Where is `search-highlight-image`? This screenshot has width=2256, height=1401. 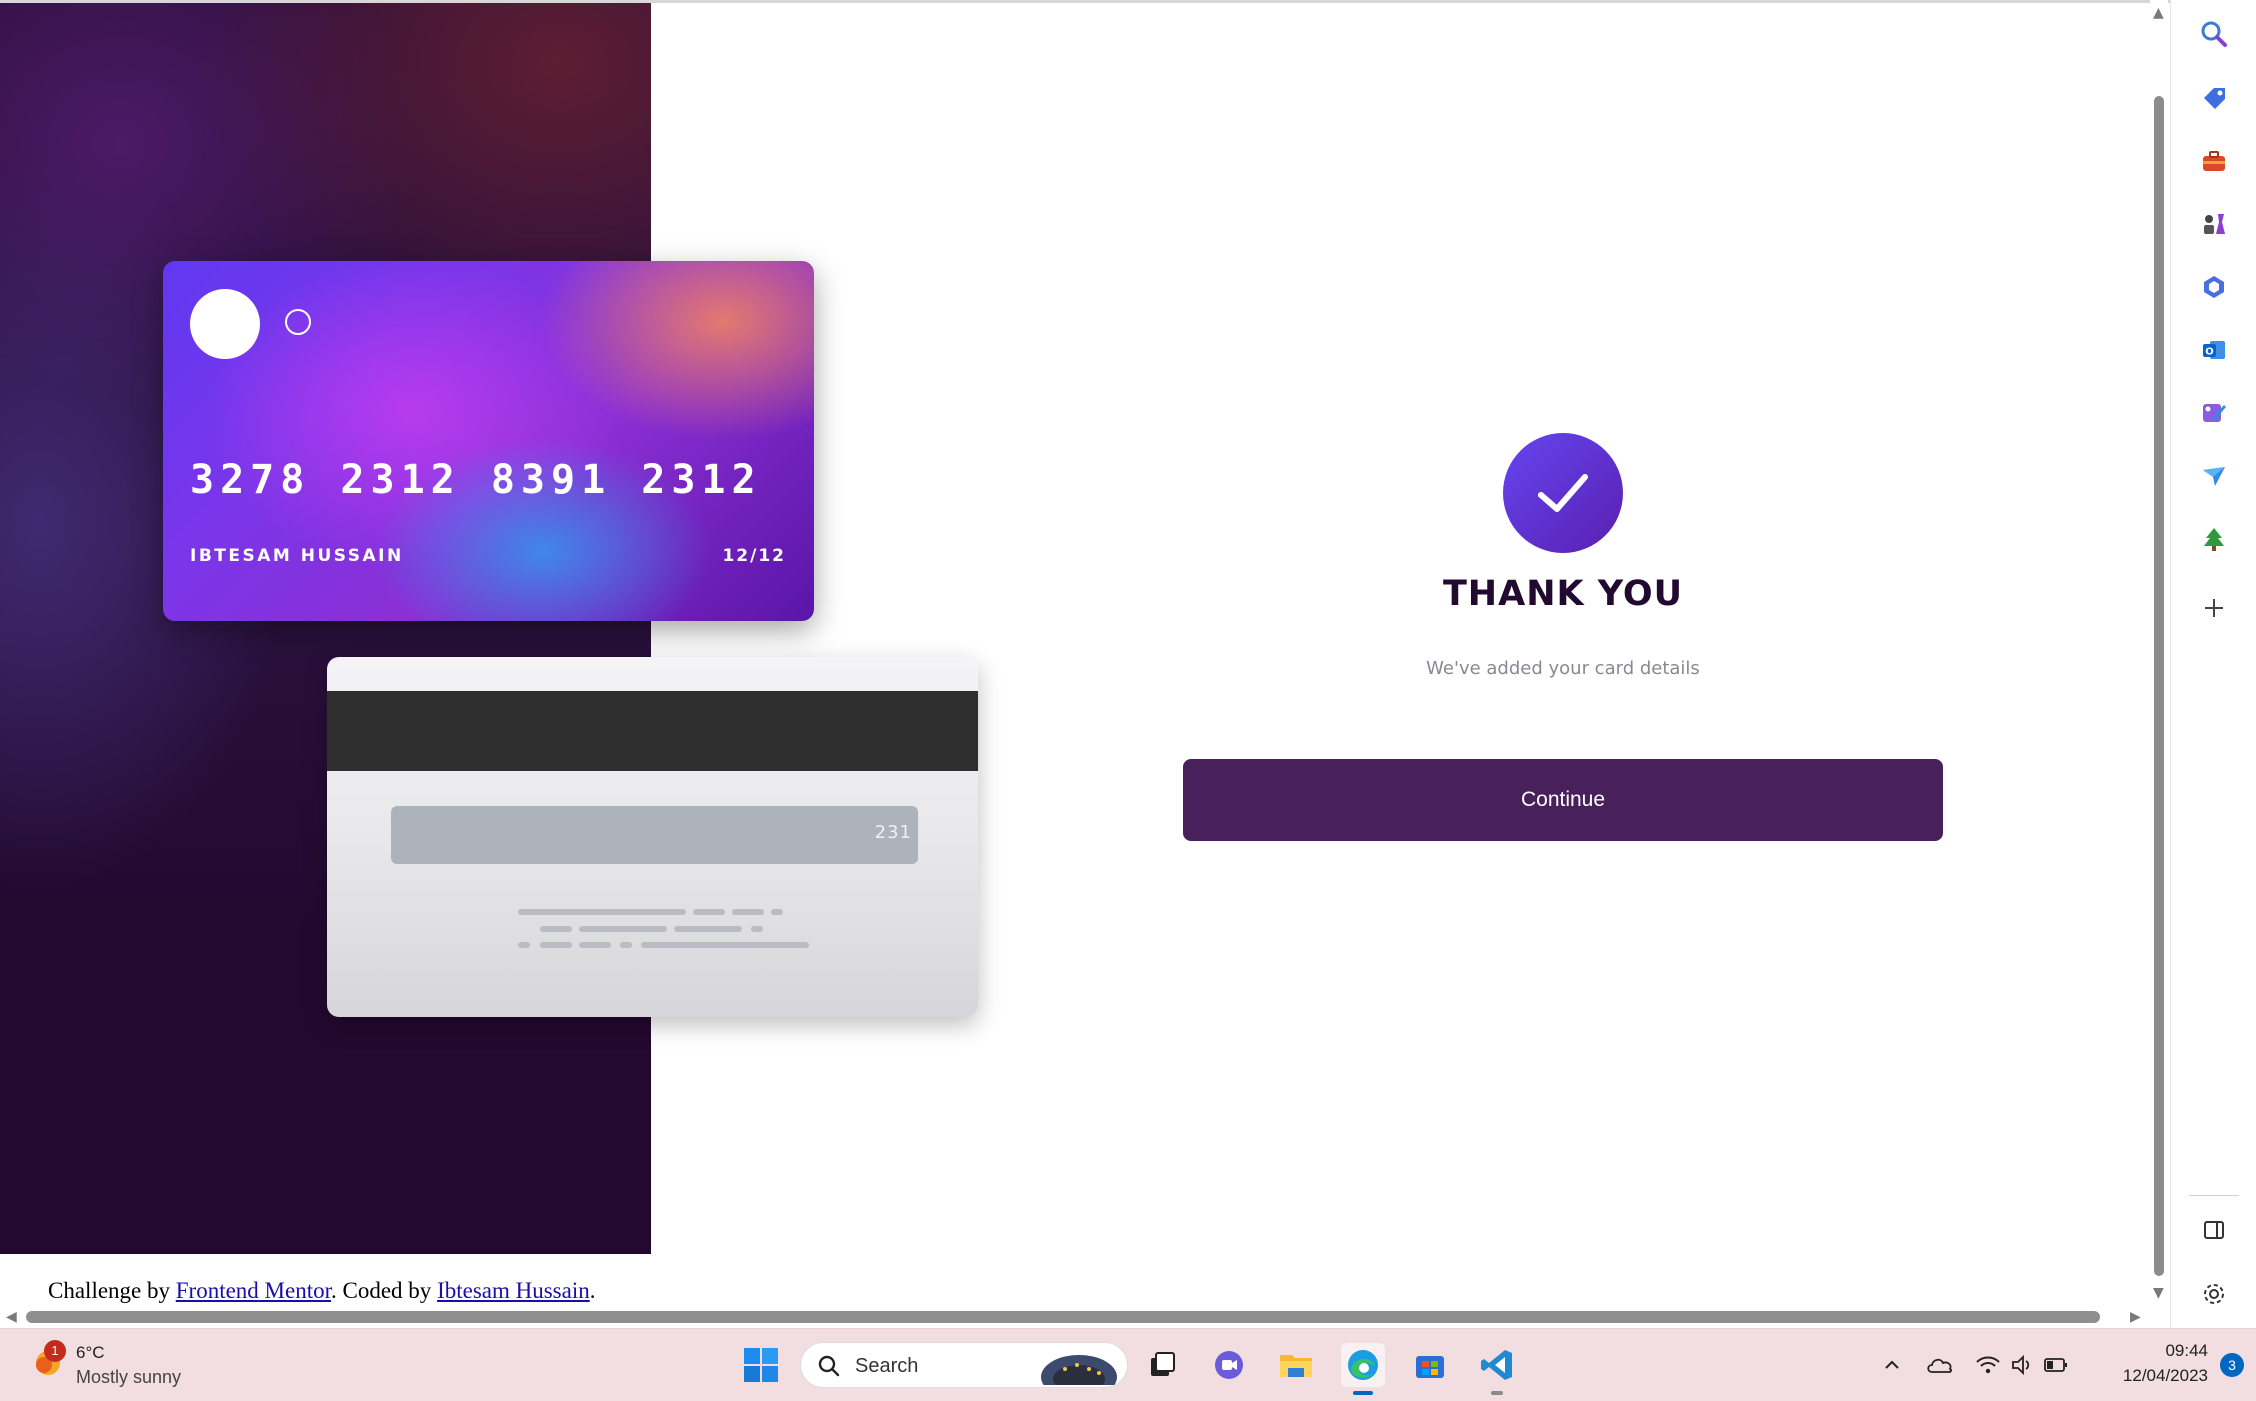 search-highlight-image is located at coordinates (1079, 1370).